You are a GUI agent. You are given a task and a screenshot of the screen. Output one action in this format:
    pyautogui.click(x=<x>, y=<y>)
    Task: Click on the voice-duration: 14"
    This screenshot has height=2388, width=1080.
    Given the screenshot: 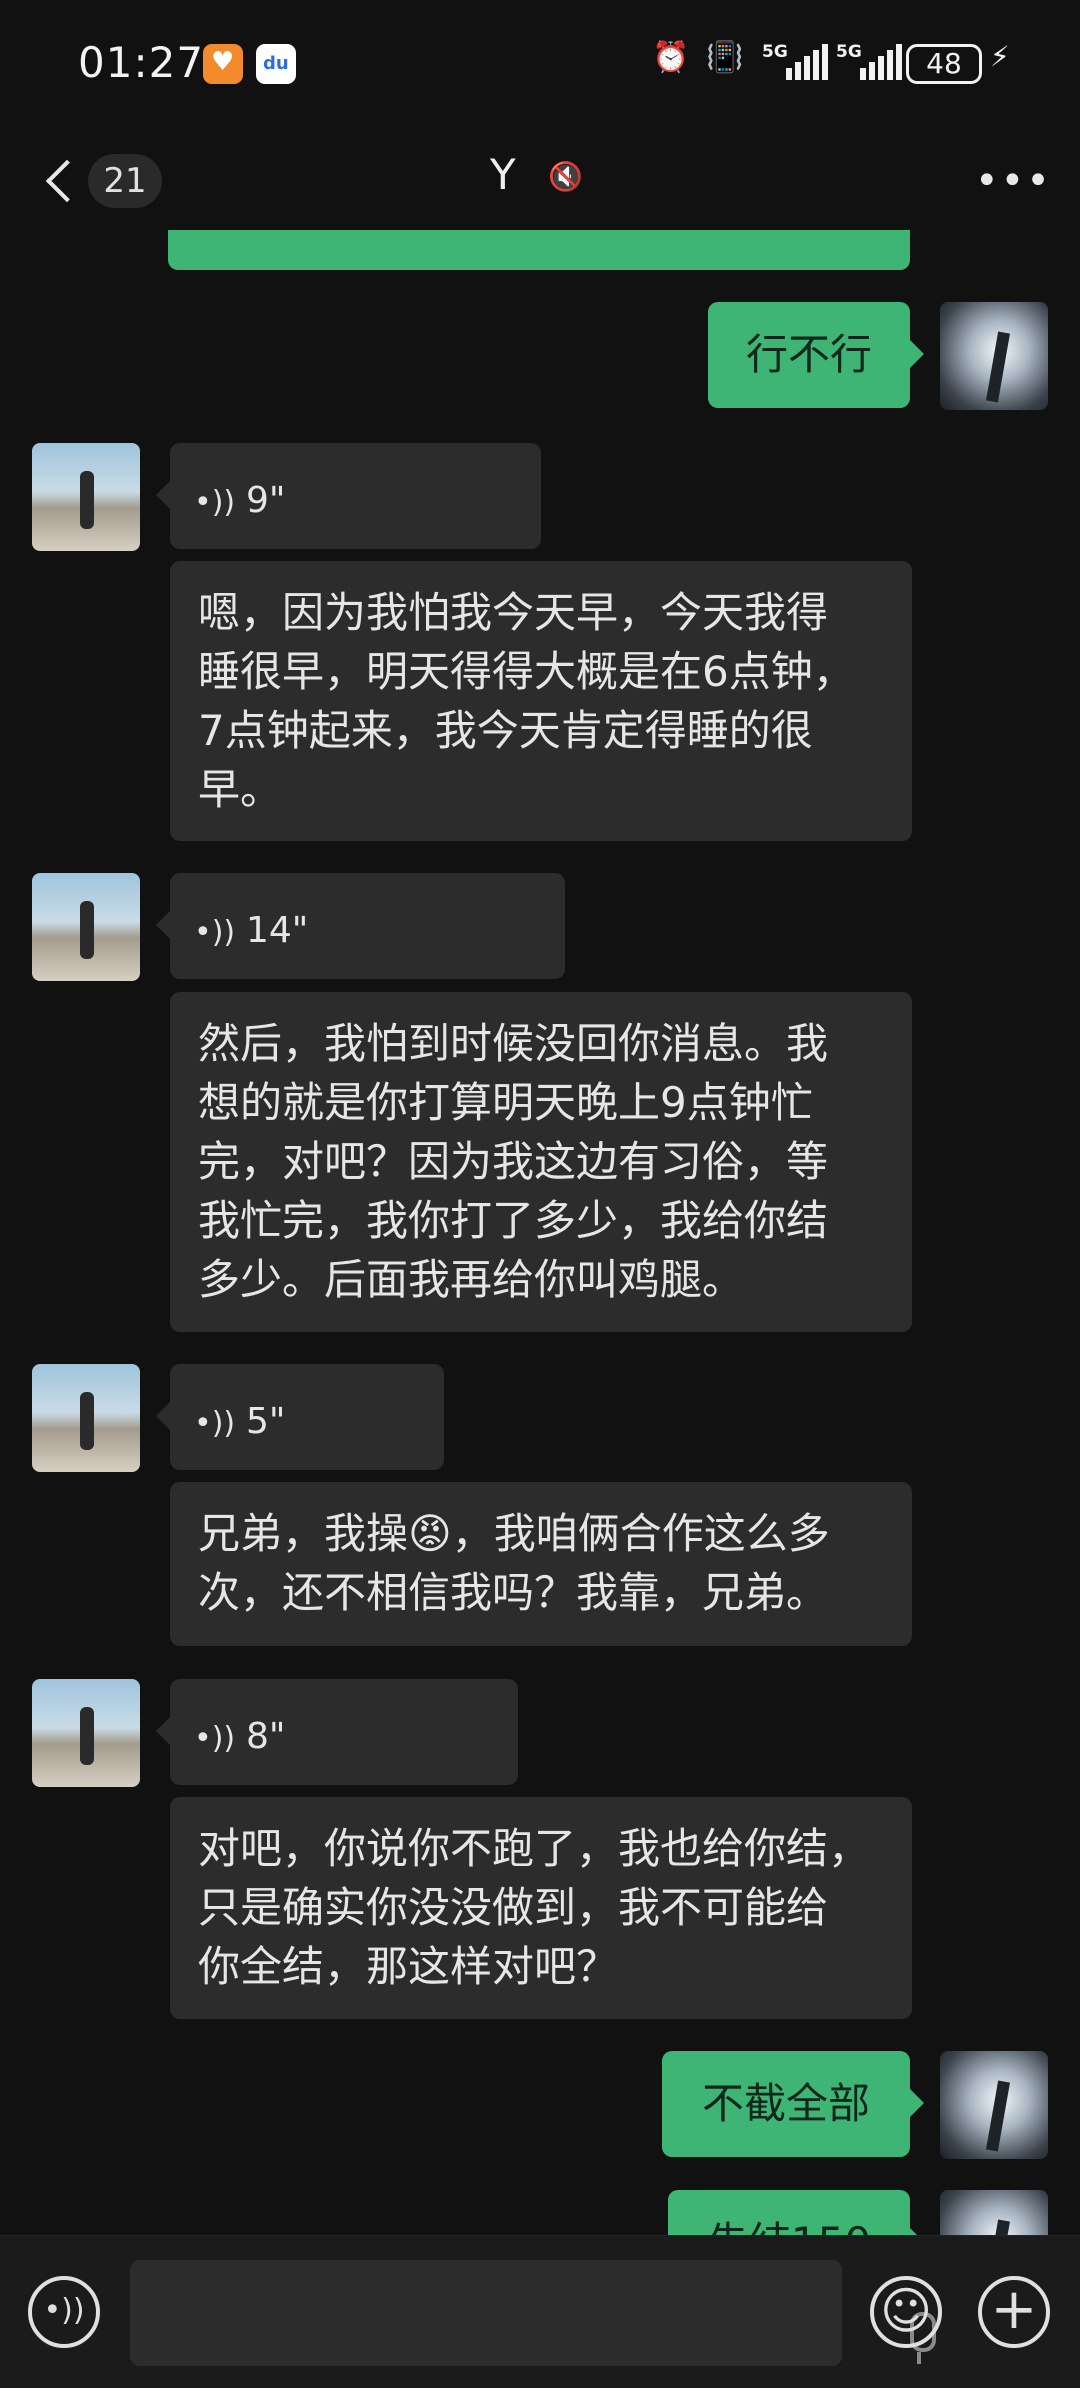 What is the action you would take?
    pyautogui.click(x=277, y=930)
    